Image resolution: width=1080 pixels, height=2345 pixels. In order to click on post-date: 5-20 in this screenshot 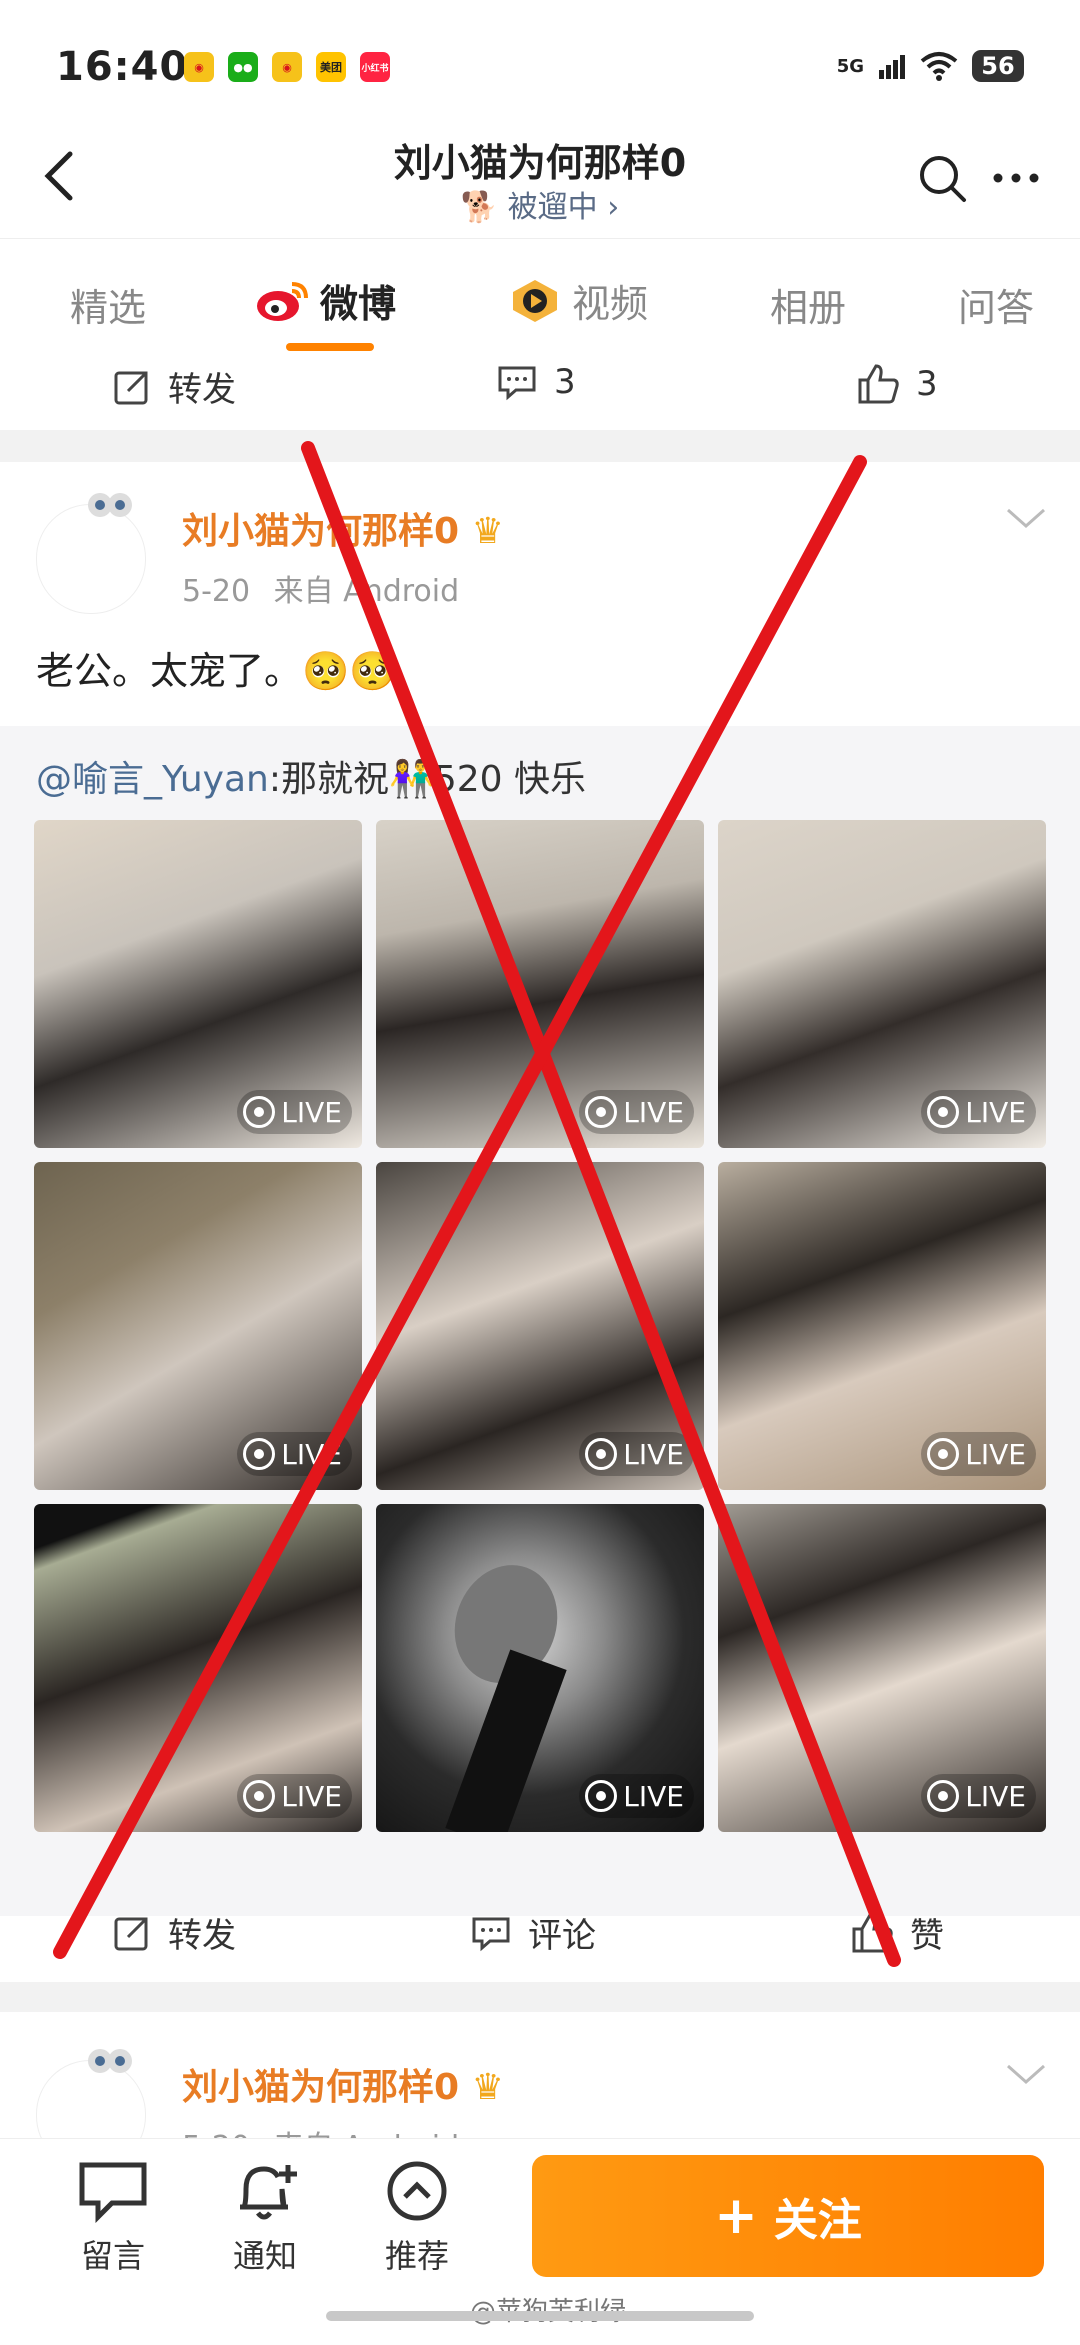, I will do `click(216, 591)`.